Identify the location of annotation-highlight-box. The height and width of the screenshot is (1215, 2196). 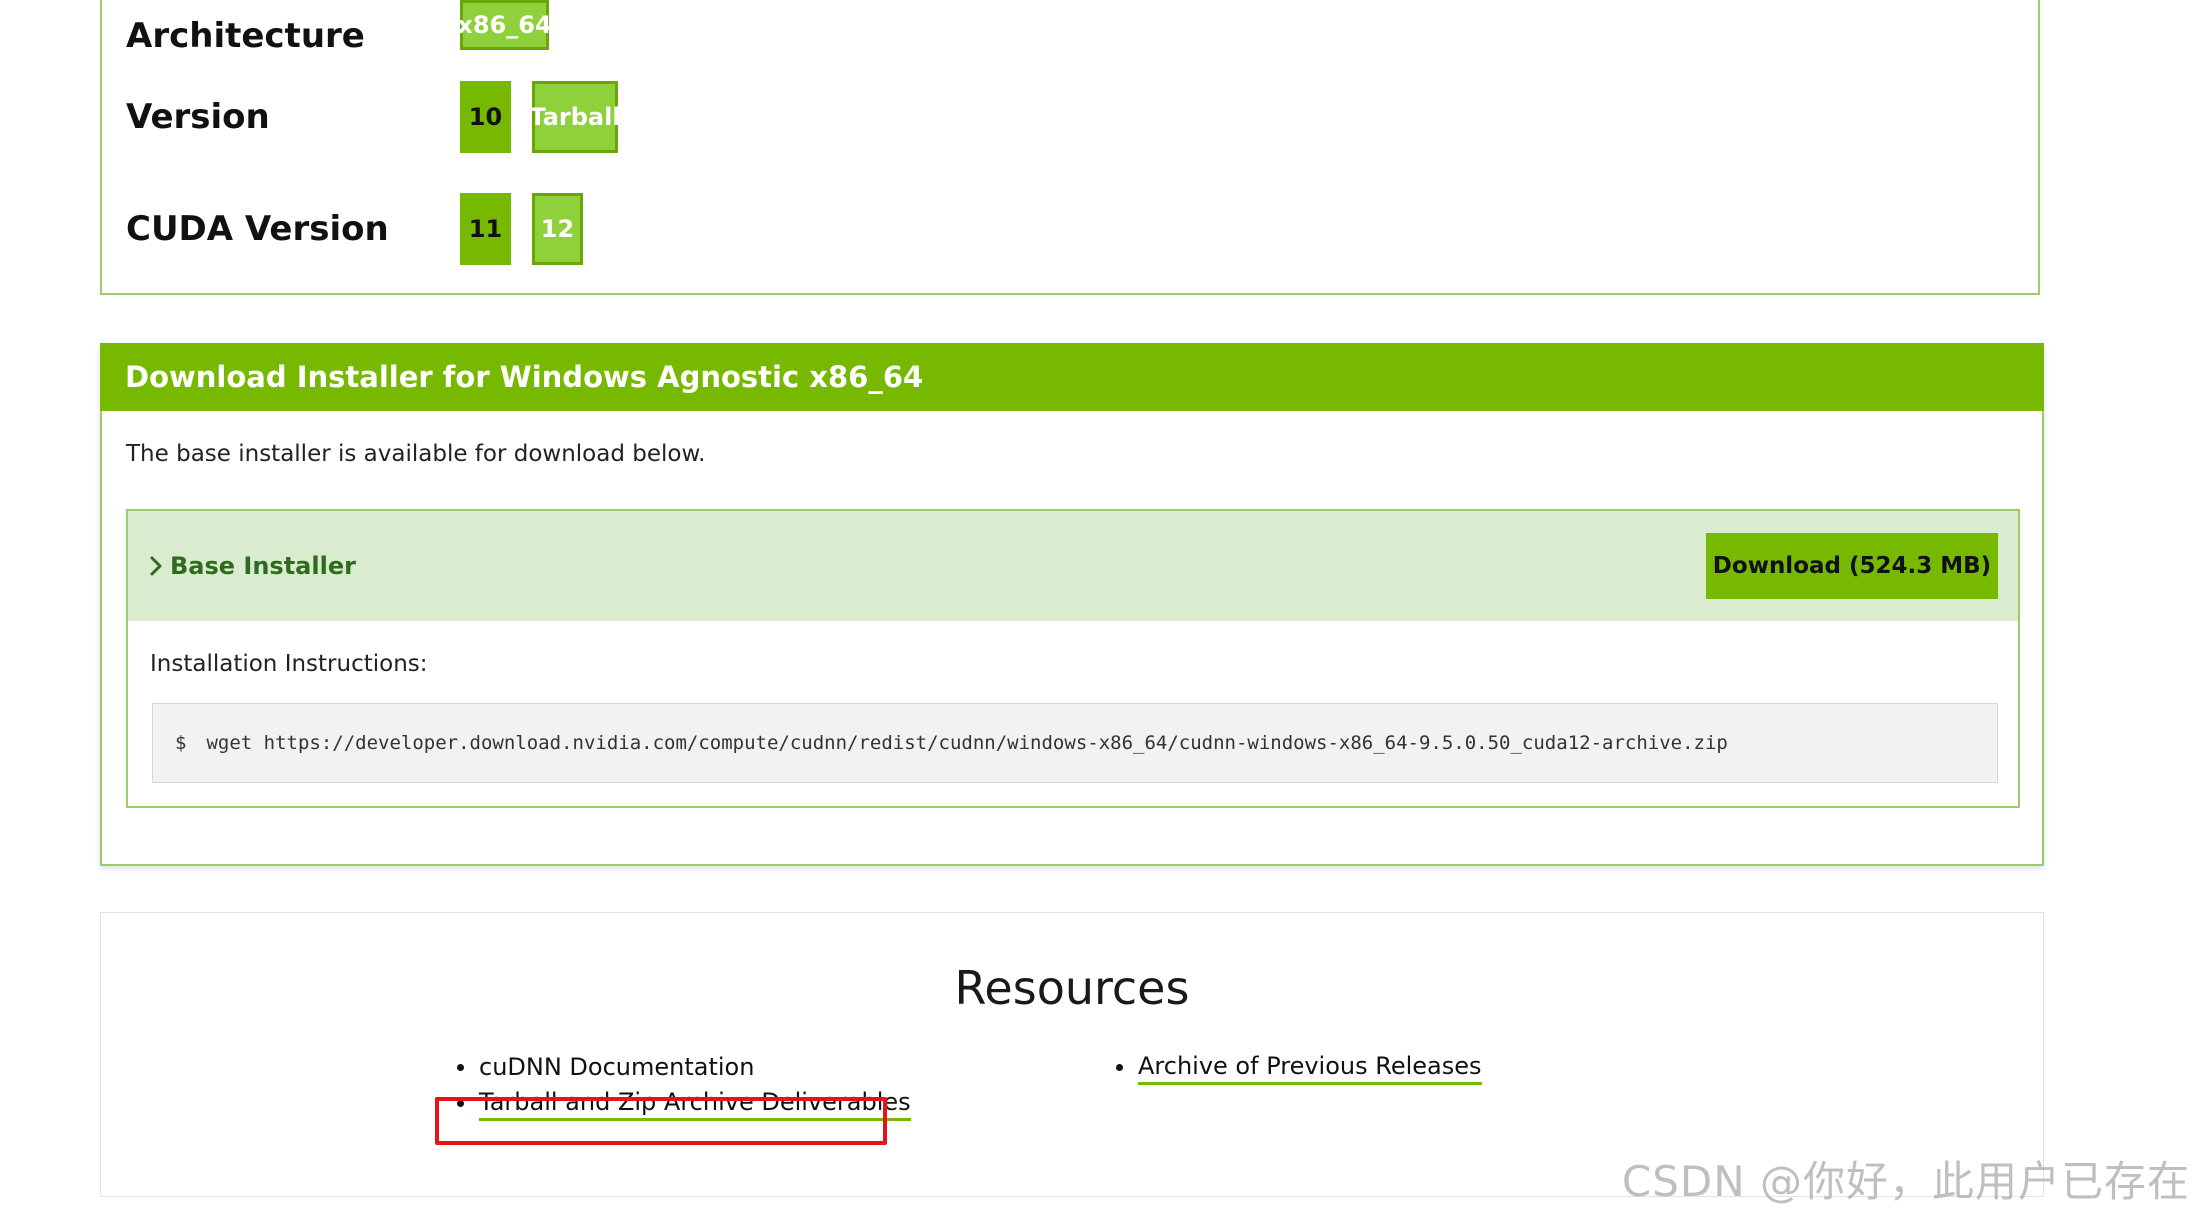
(661, 1121).